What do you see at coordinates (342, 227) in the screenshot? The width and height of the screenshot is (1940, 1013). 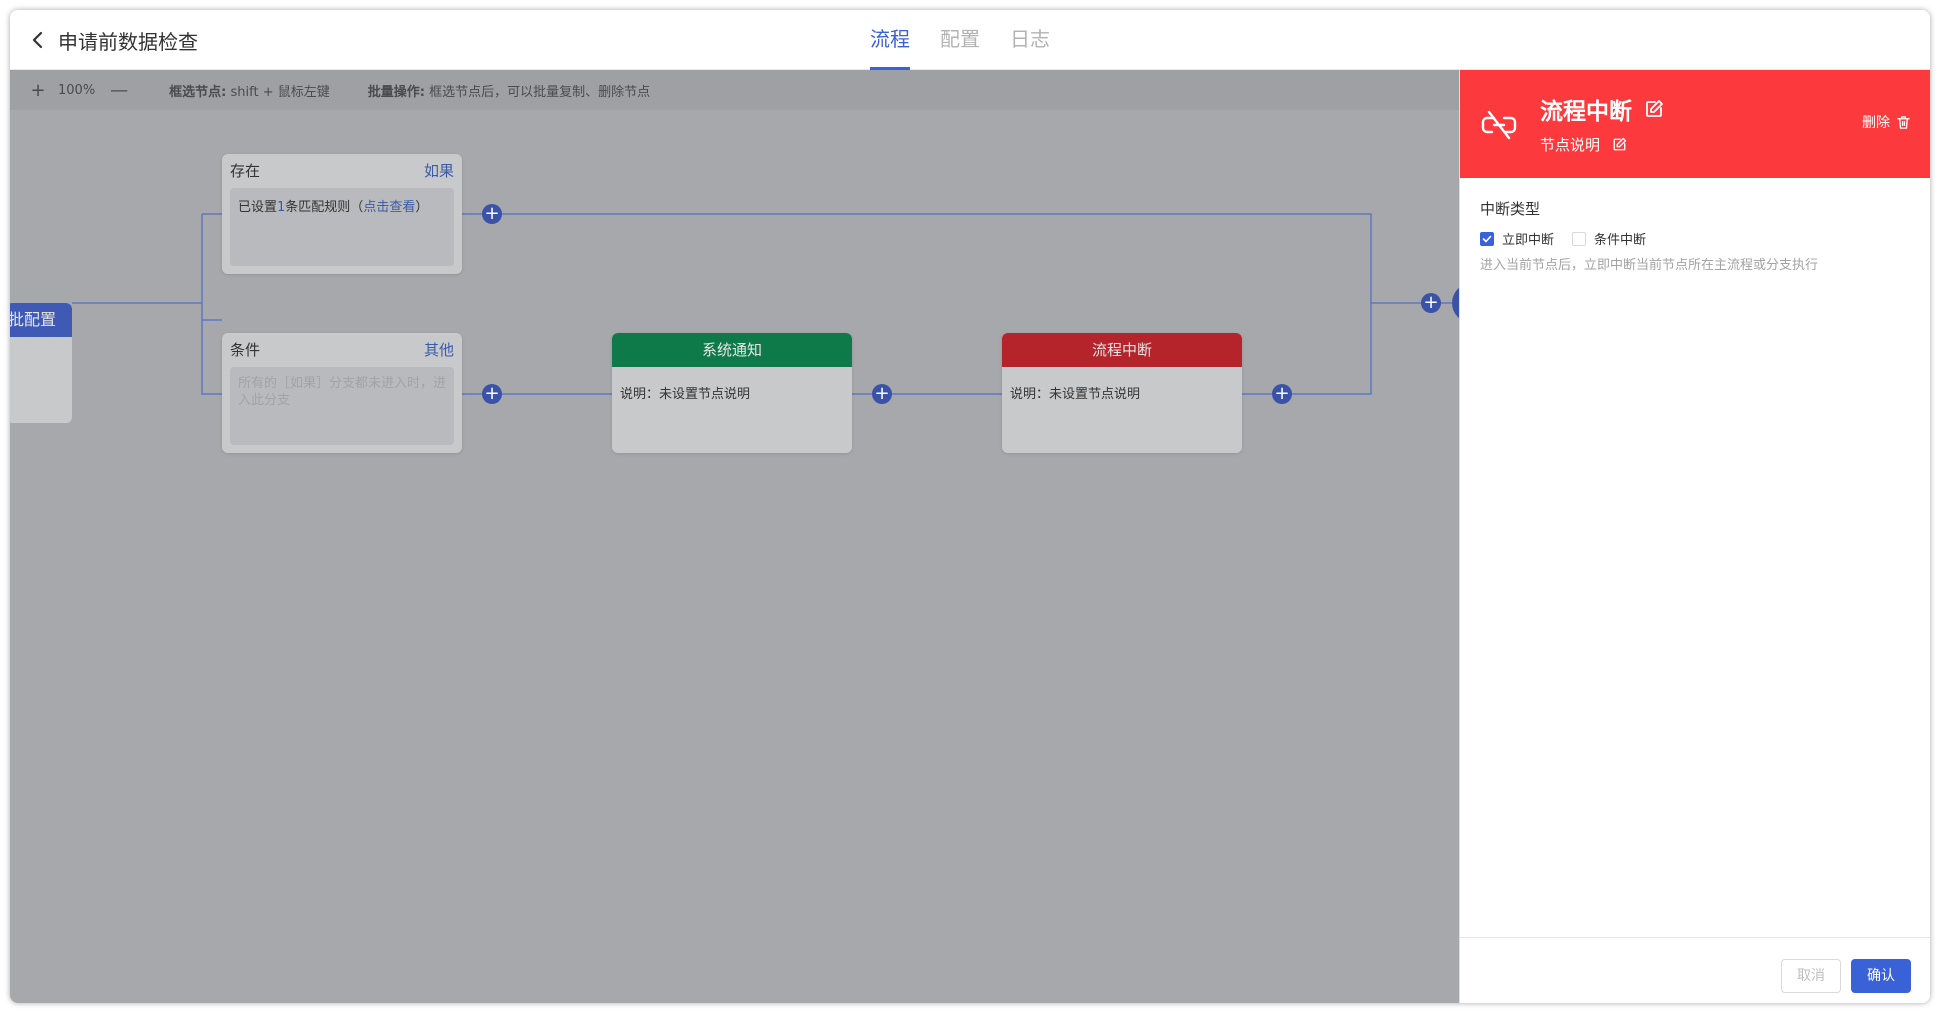 I see `condition-exists-rules: 已设置1条匹配规则（点击查看）` at bounding box center [342, 227].